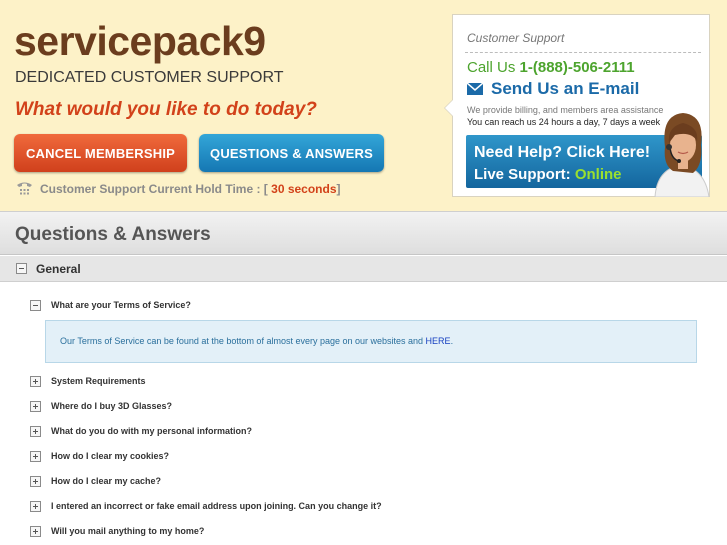  What do you see at coordinates (448, 108) in the screenshot?
I see `support-notch` at bounding box center [448, 108].